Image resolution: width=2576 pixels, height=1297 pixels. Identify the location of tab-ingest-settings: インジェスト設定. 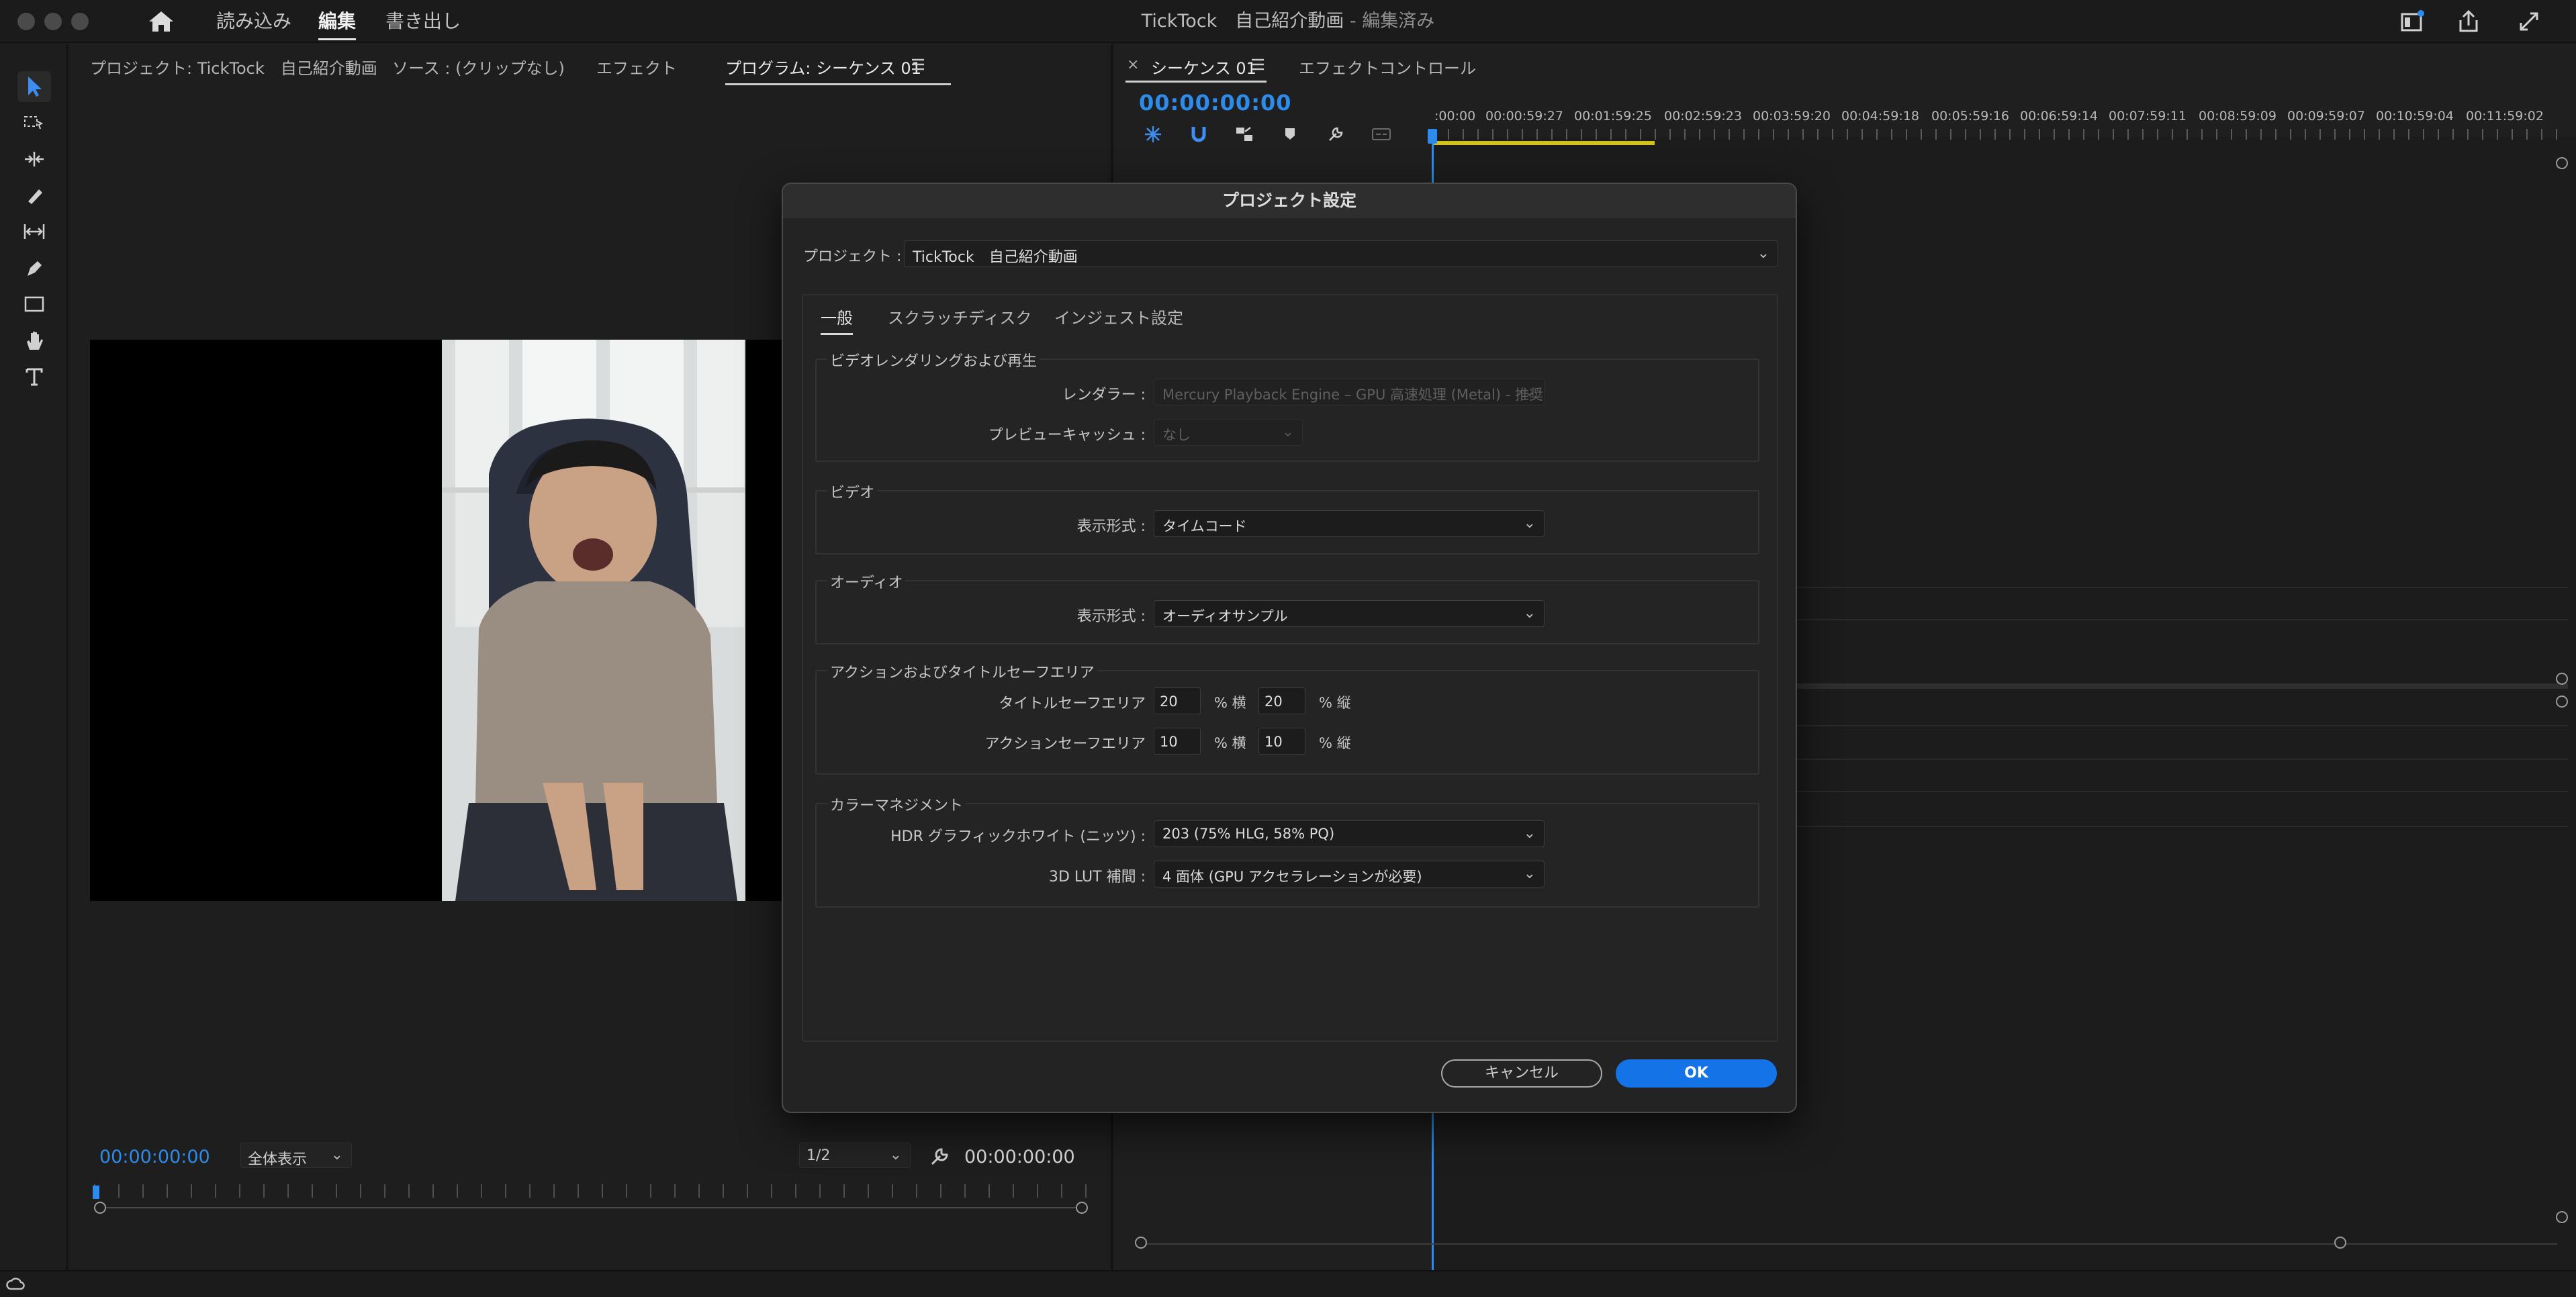
(1118, 316).